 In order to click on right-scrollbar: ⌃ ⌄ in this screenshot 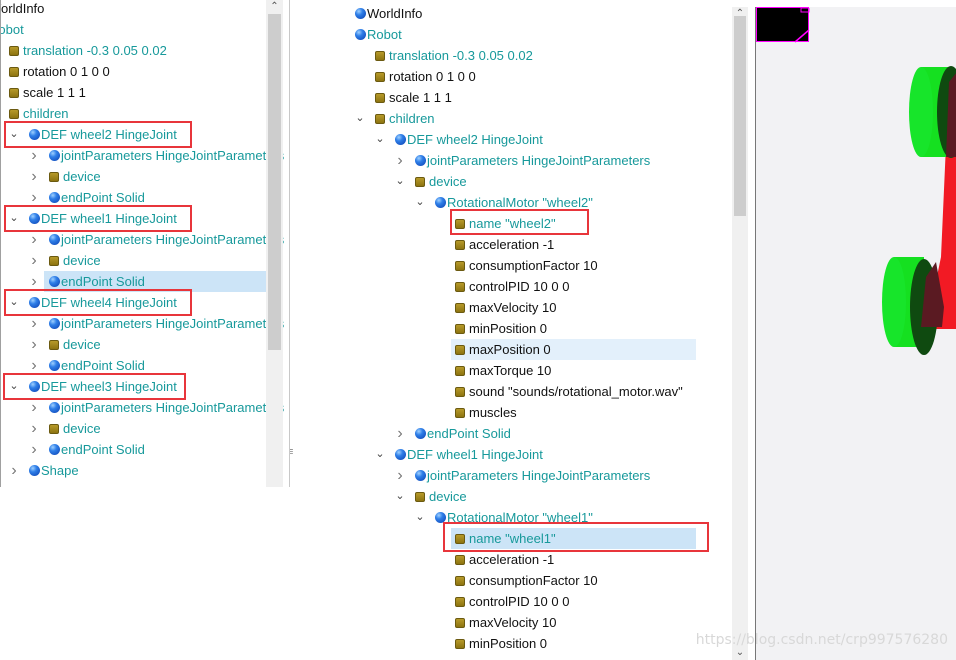, I will do `click(740, 333)`.